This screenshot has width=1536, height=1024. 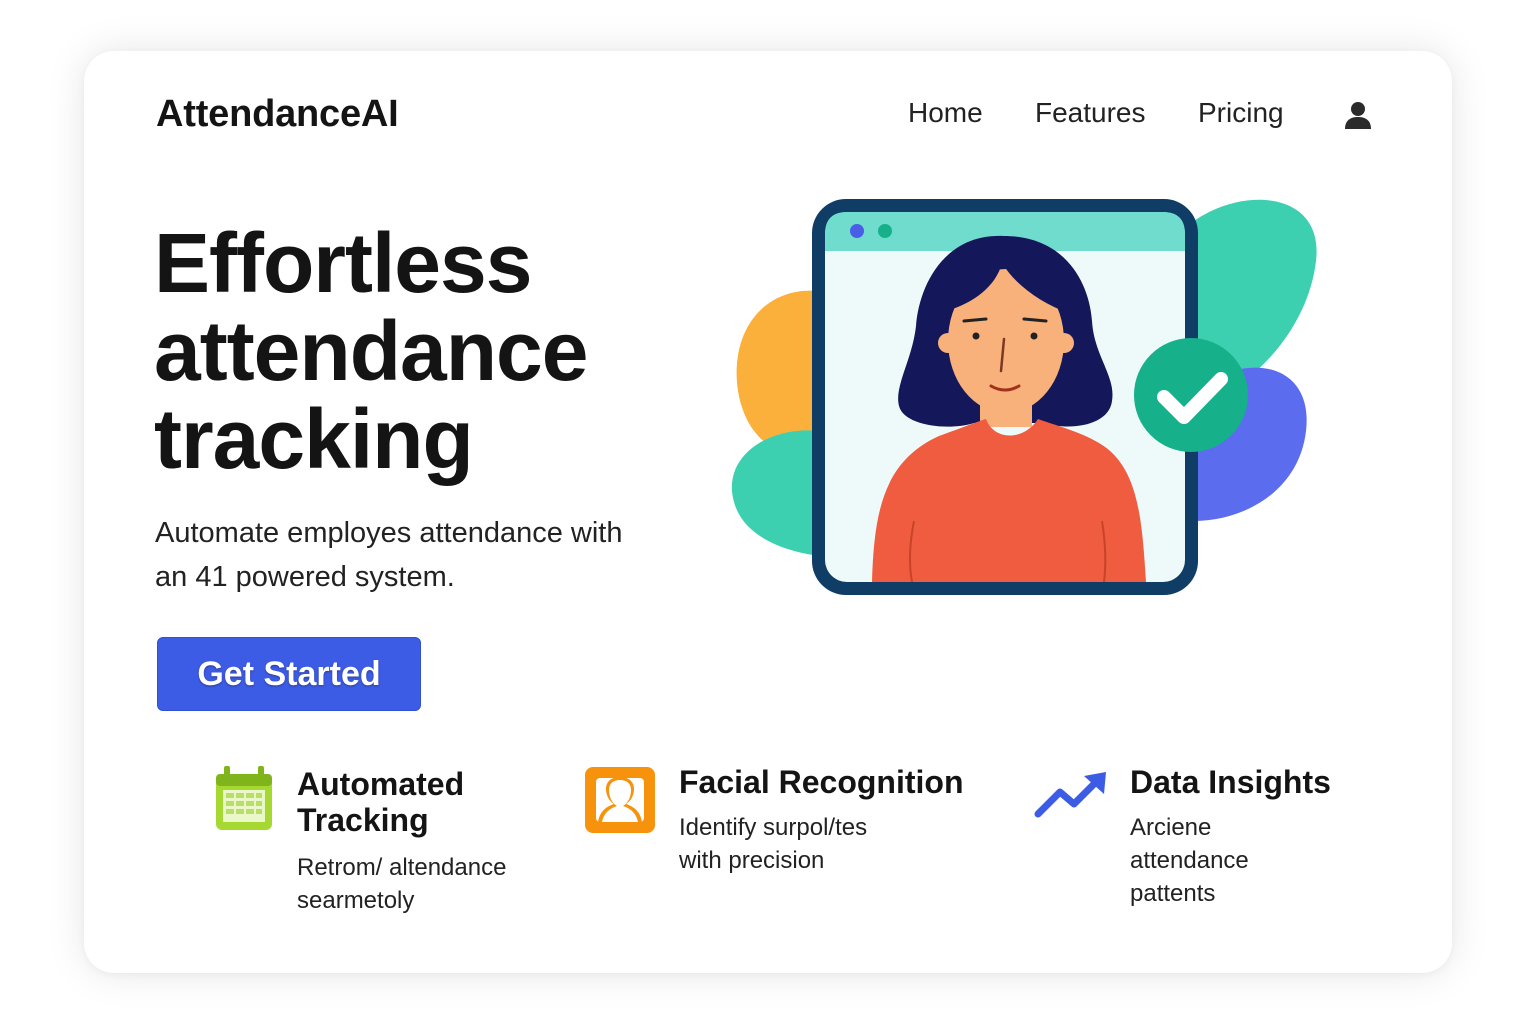 I want to click on feature-title: Automated Tracking, so click(x=417, y=802).